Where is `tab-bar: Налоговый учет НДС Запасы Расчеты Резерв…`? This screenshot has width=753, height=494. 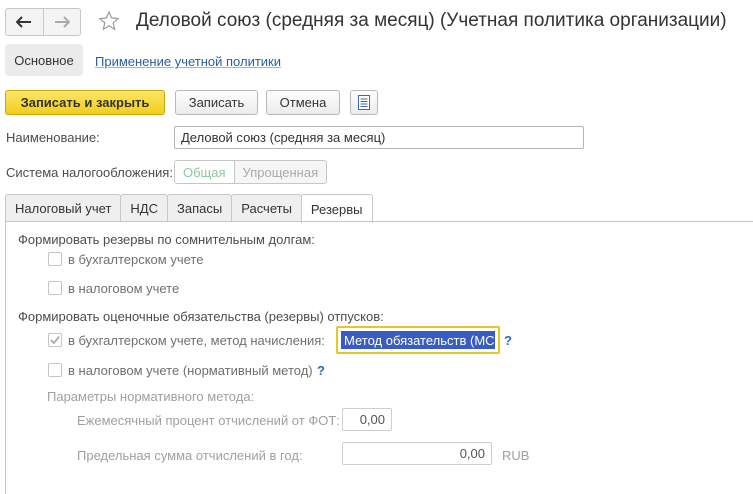
tab-bar: Налоговый учет НДС Запасы Расчеты Резерв… is located at coordinates (189, 208).